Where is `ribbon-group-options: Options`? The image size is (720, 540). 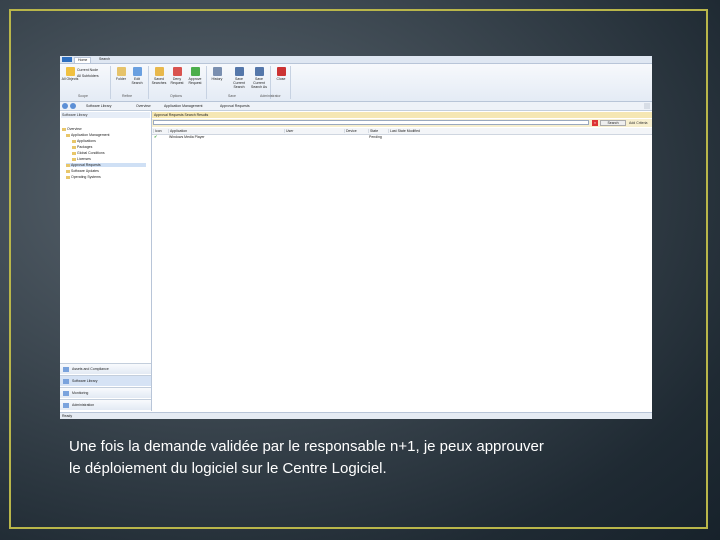 ribbon-group-options: Options is located at coordinates (176, 96).